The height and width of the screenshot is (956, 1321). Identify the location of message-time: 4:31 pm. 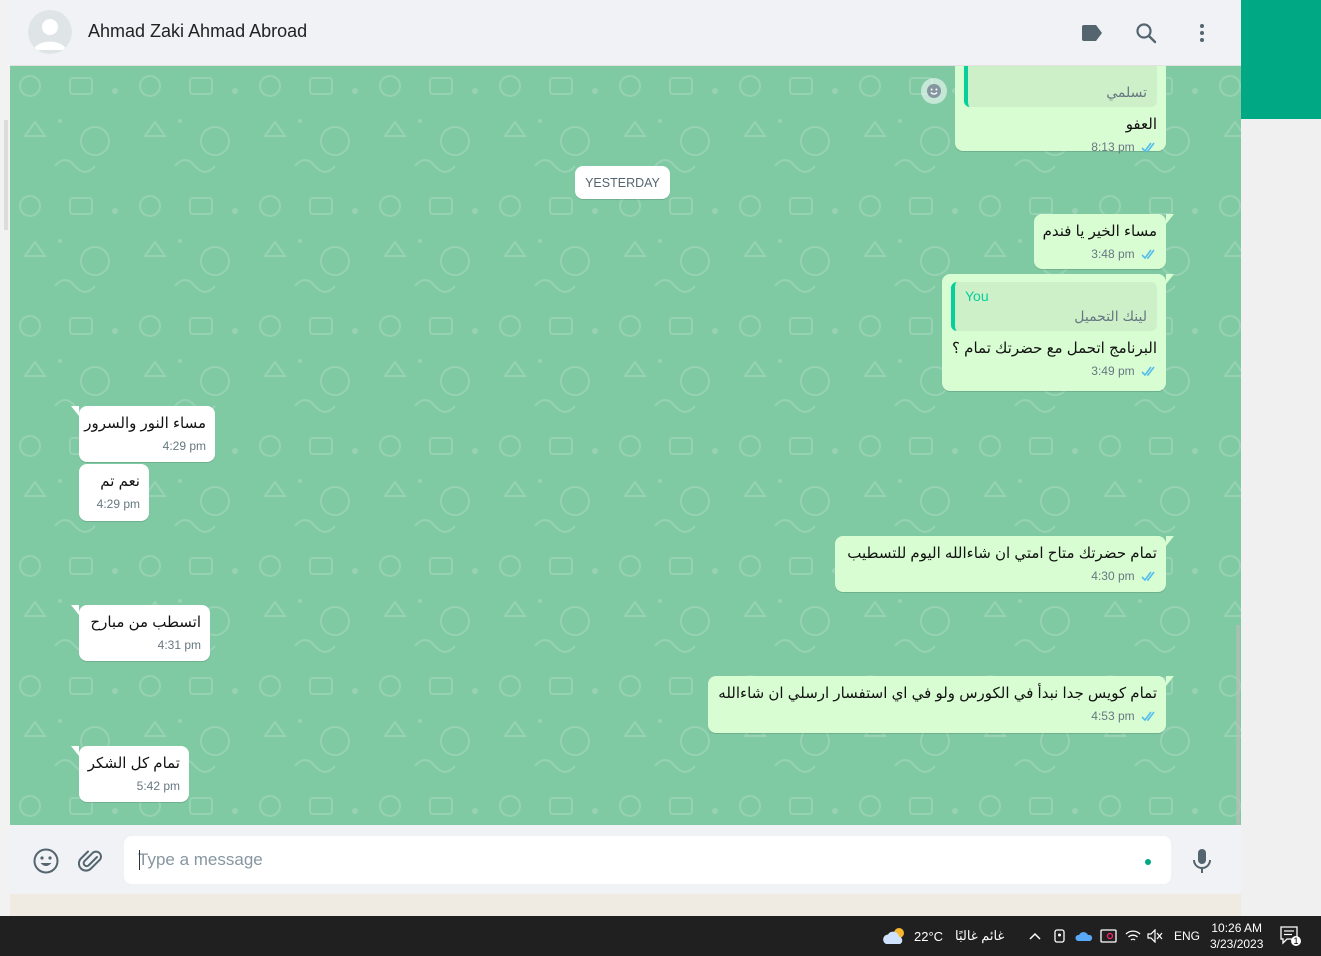
(179, 645).